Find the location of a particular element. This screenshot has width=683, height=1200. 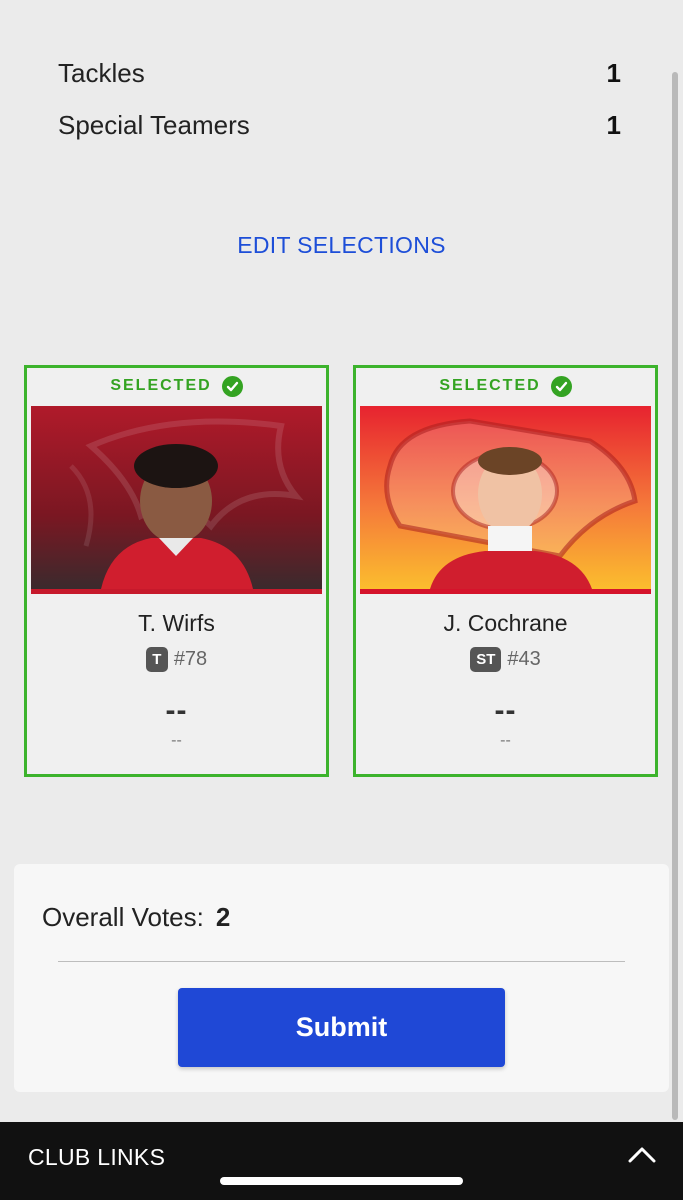

position-badge: T is located at coordinates (156, 659).